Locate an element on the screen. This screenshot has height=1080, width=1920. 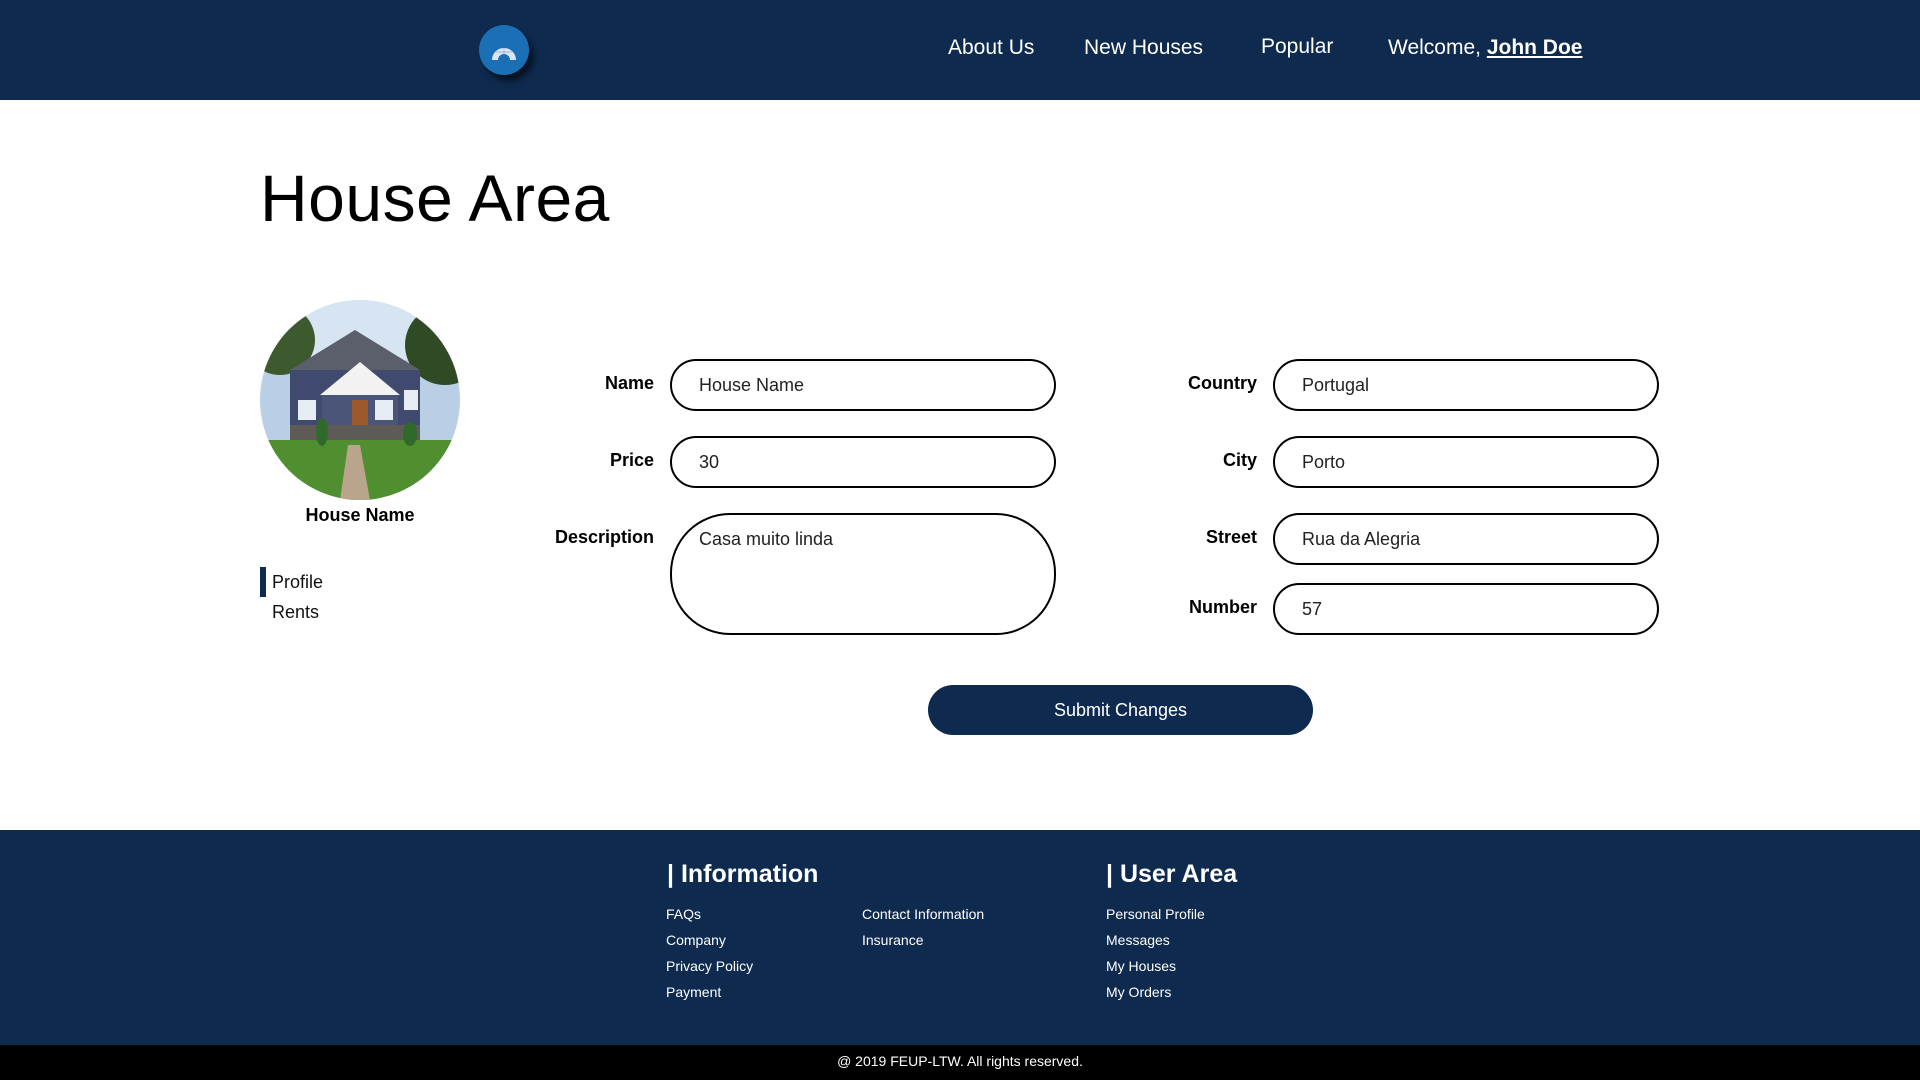
sidebar-navigation: Profile Rents is located at coordinates (291, 597).